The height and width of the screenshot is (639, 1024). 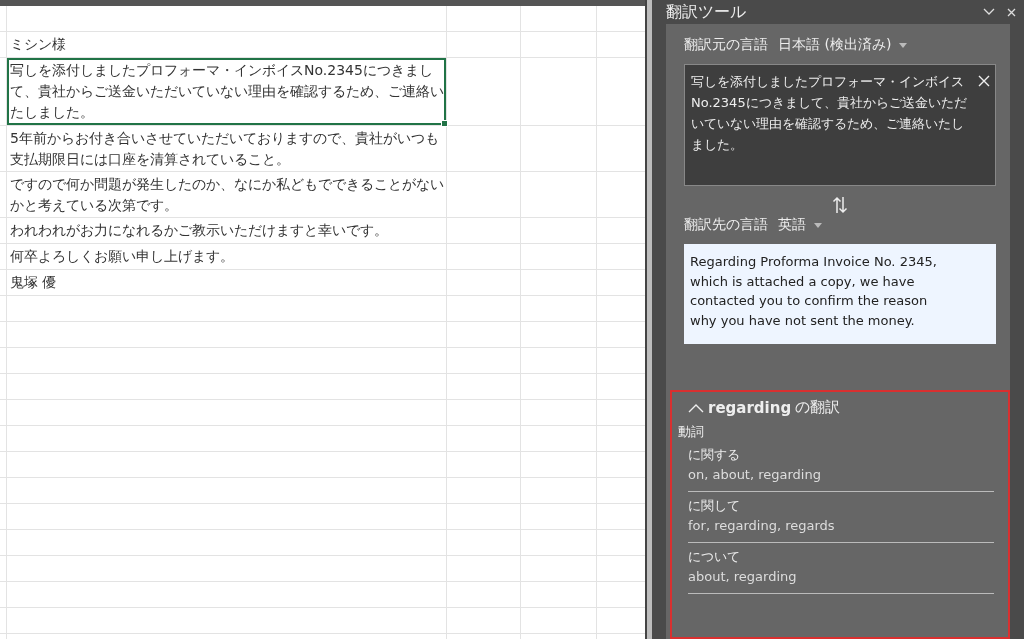 What do you see at coordinates (755, 475) in the screenshot?
I see `term-meanings: on, about, regarding` at bounding box center [755, 475].